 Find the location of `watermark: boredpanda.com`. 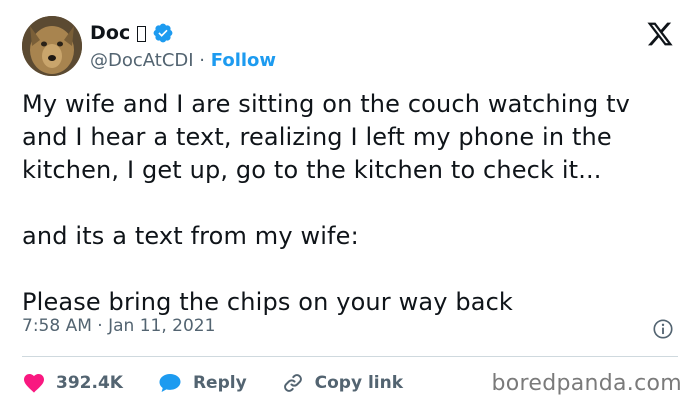

watermark: boredpanda.com is located at coordinates (586, 383).